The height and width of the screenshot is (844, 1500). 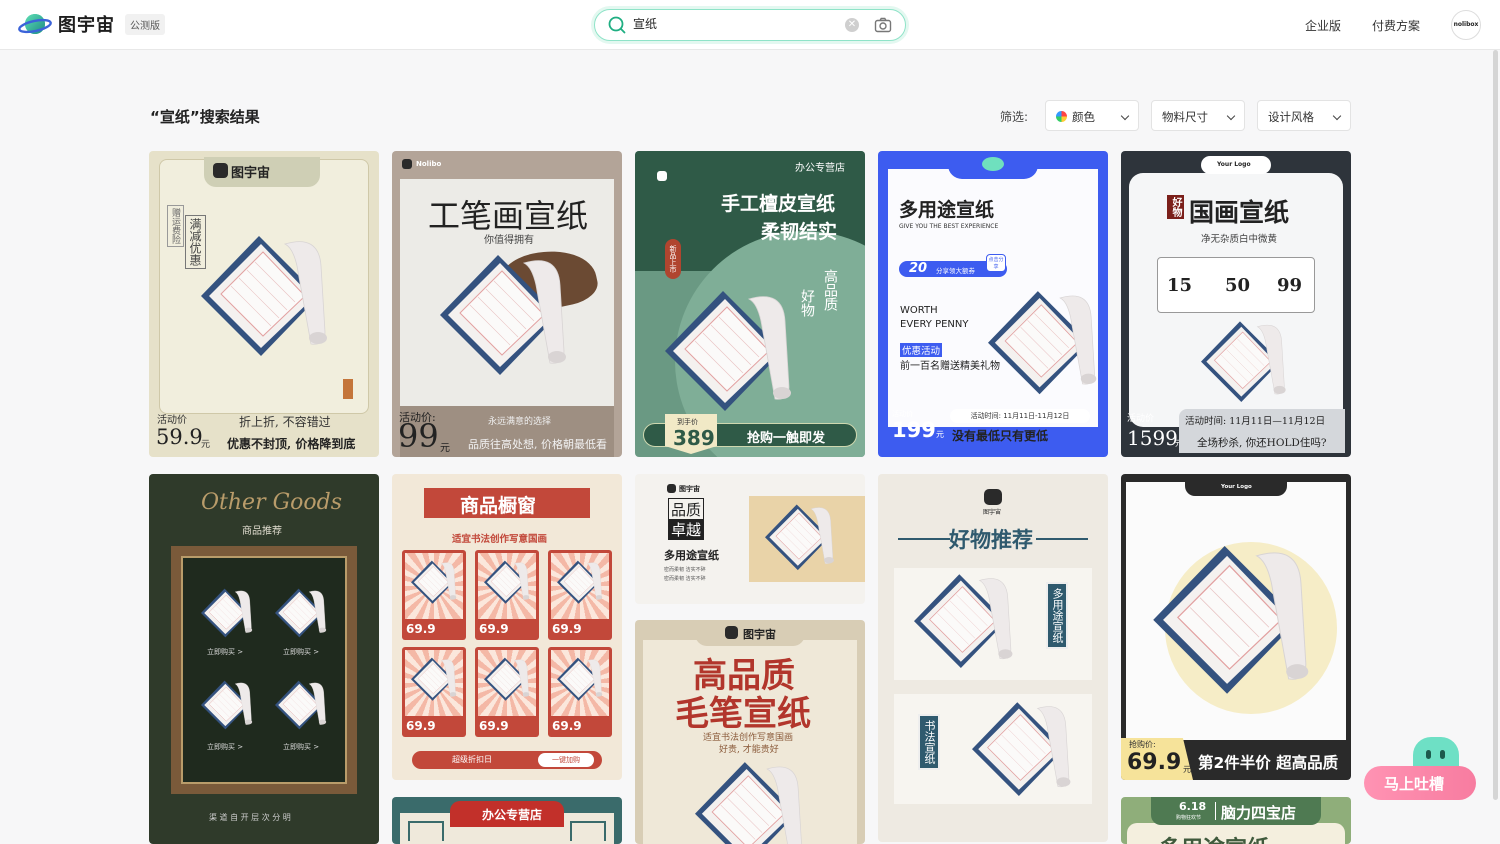 What do you see at coordinates (86, 25) in the screenshot?
I see `brand-name: 图宇宙` at bounding box center [86, 25].